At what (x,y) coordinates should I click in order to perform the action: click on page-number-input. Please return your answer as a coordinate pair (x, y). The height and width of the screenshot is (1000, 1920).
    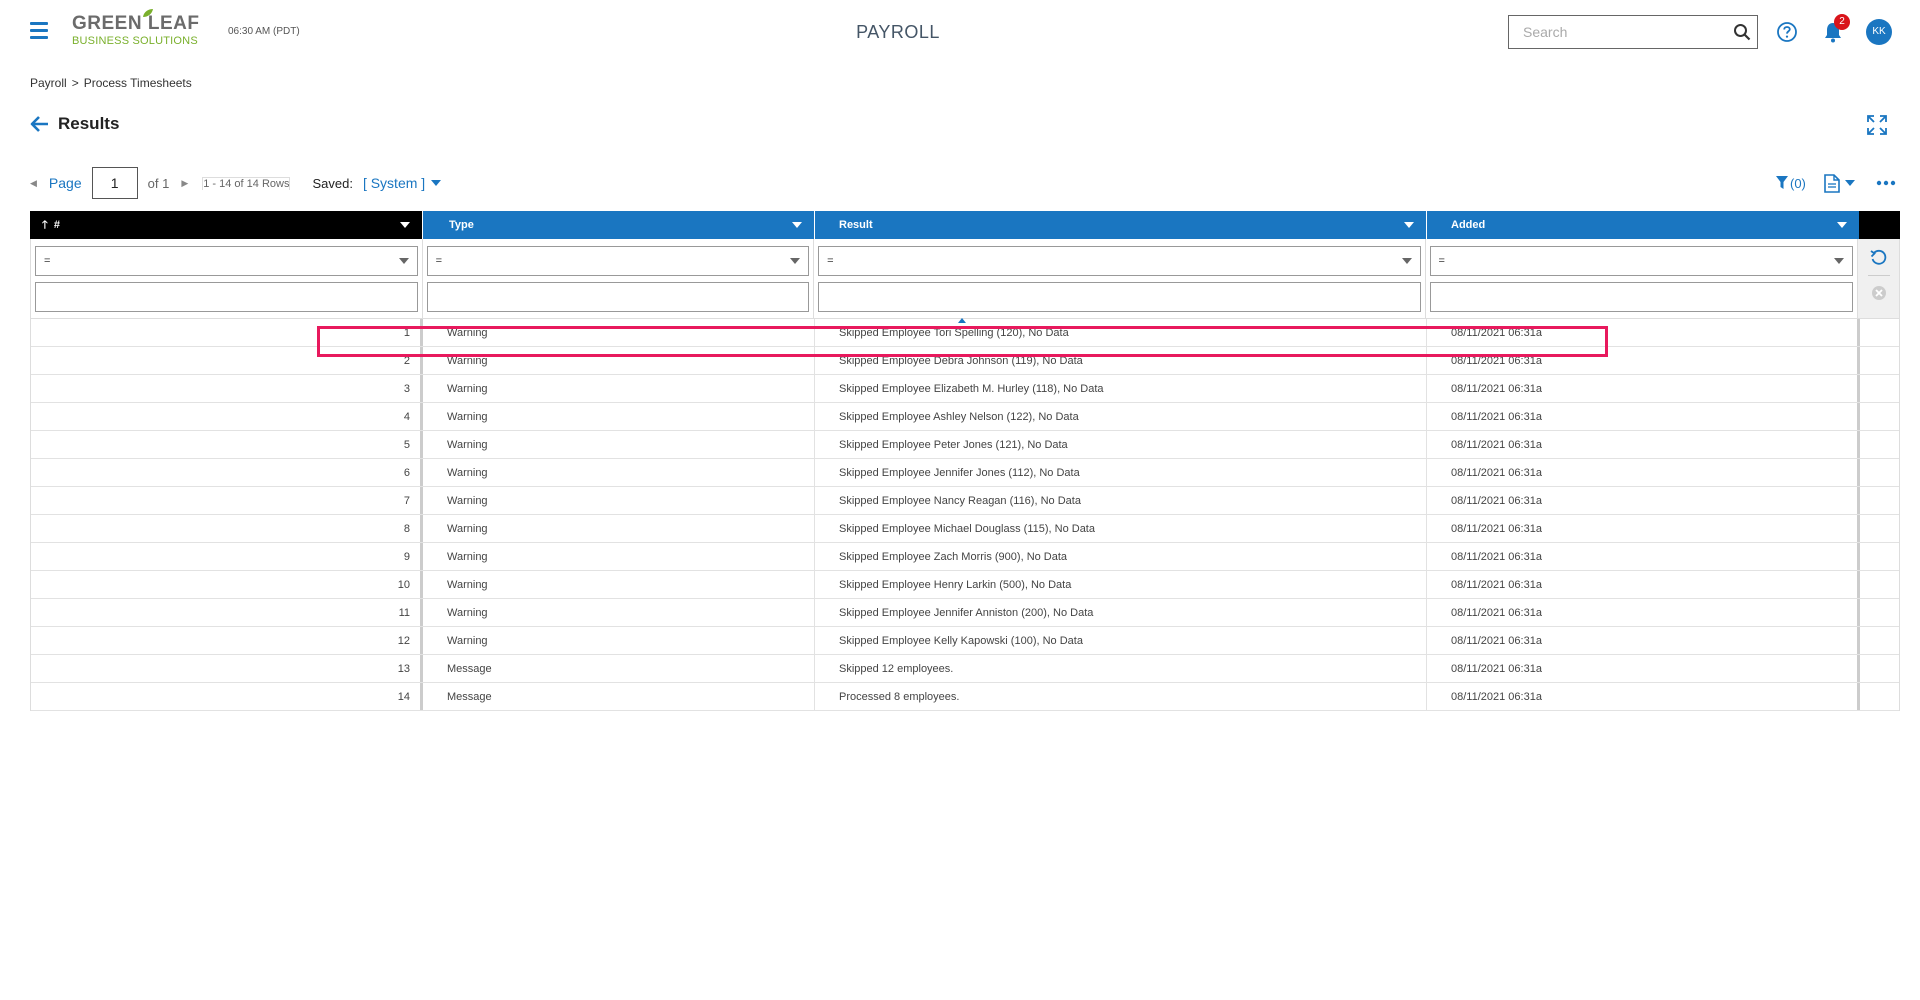
    Looking at the image, I should click on (114, 183).